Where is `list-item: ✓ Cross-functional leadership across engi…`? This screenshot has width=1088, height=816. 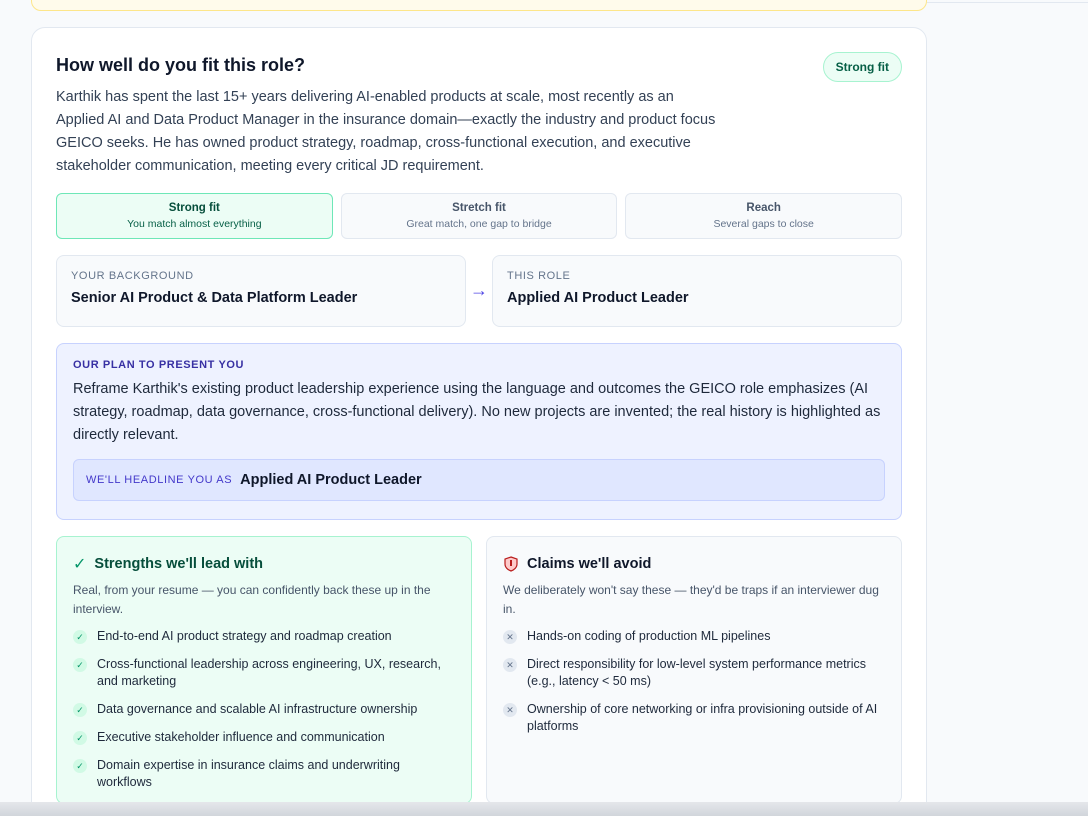
list-item: ✓ Cross-functional leadership across engi… is located at coordinates (264, 673).